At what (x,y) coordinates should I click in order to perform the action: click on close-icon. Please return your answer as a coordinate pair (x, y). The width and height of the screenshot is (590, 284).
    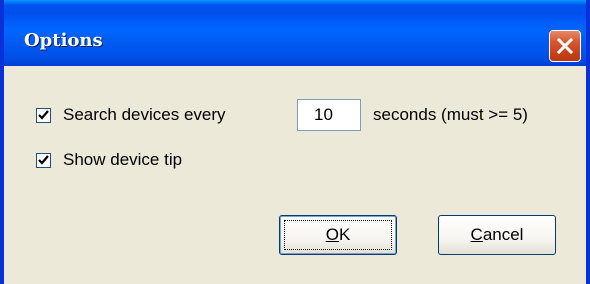
    Looking at the image, I should click on (565, 46).